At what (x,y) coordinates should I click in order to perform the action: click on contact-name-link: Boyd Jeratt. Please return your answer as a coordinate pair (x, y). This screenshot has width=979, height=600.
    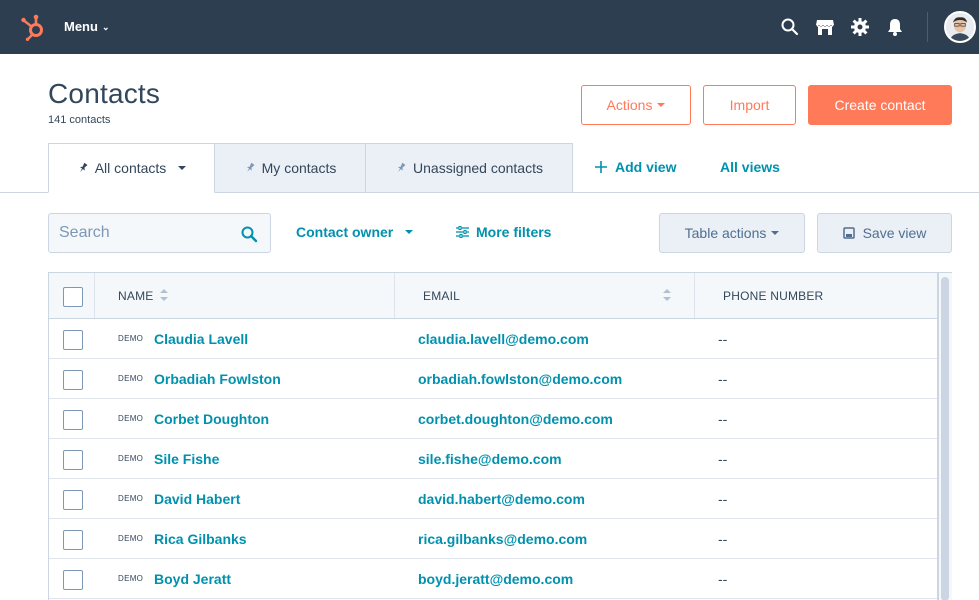
    Looking at the image, I should click on (192, 579).